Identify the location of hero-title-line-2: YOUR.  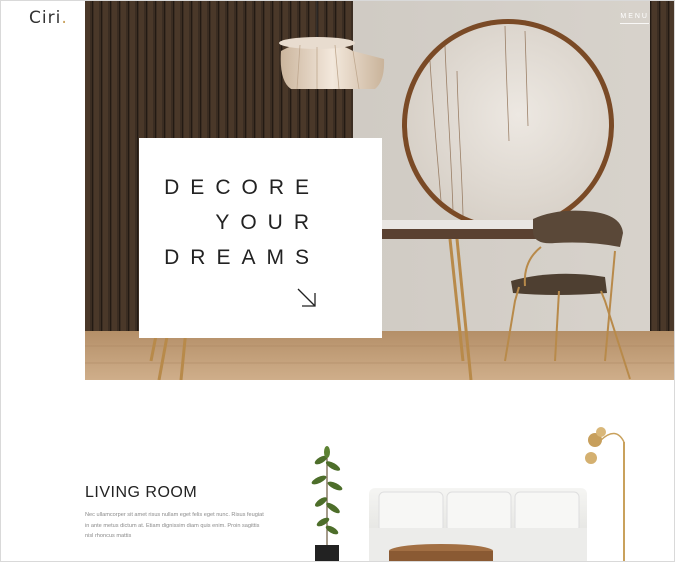
(267, 222).